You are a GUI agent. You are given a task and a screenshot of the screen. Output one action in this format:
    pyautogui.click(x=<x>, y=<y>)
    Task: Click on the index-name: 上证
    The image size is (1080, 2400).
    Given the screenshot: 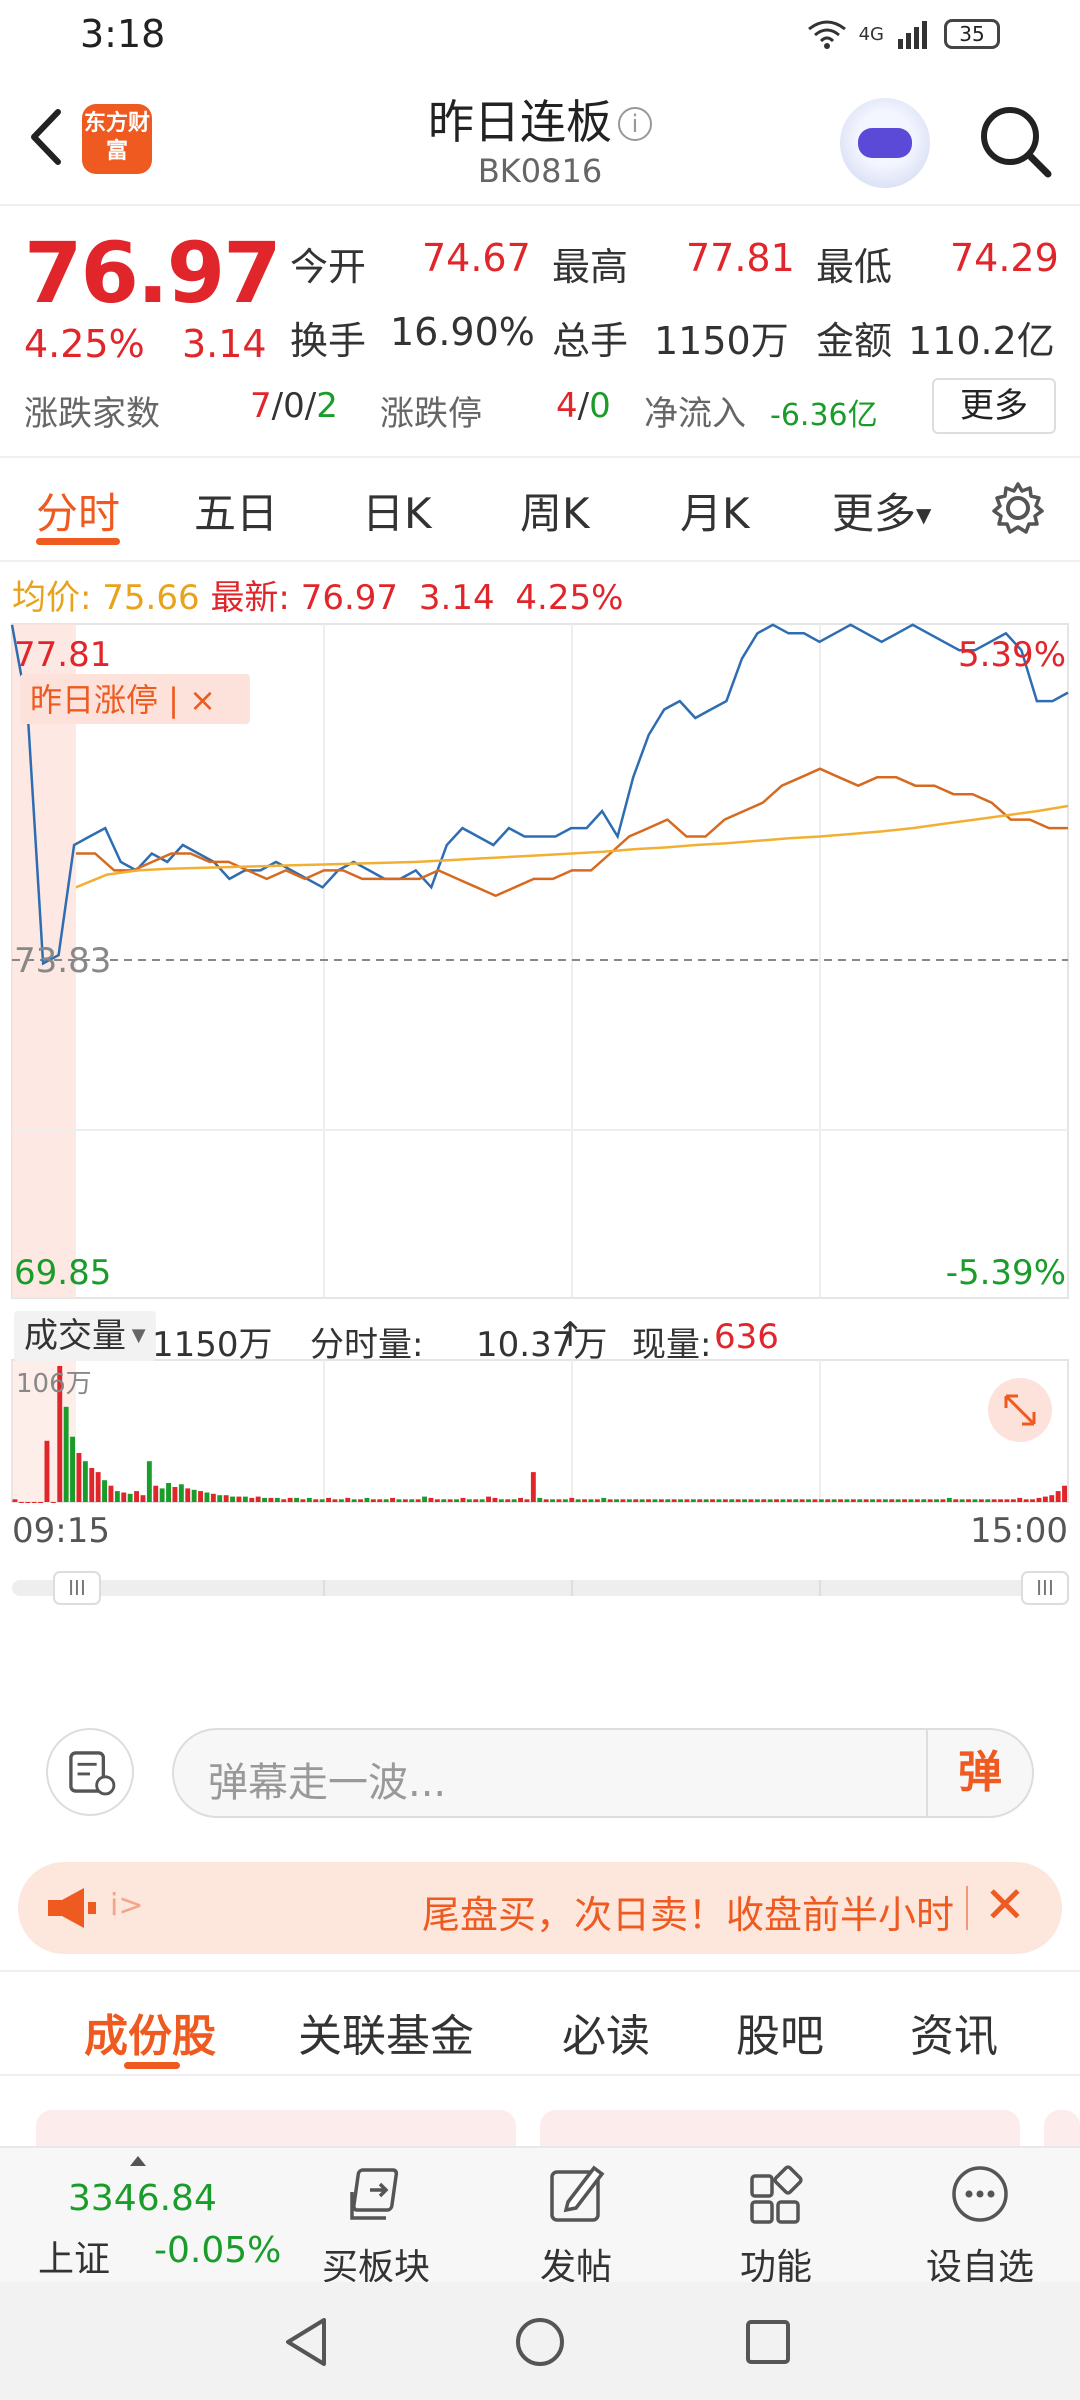 What is the action you would take?
    pyautogui.click(x=74, y=2259)
    